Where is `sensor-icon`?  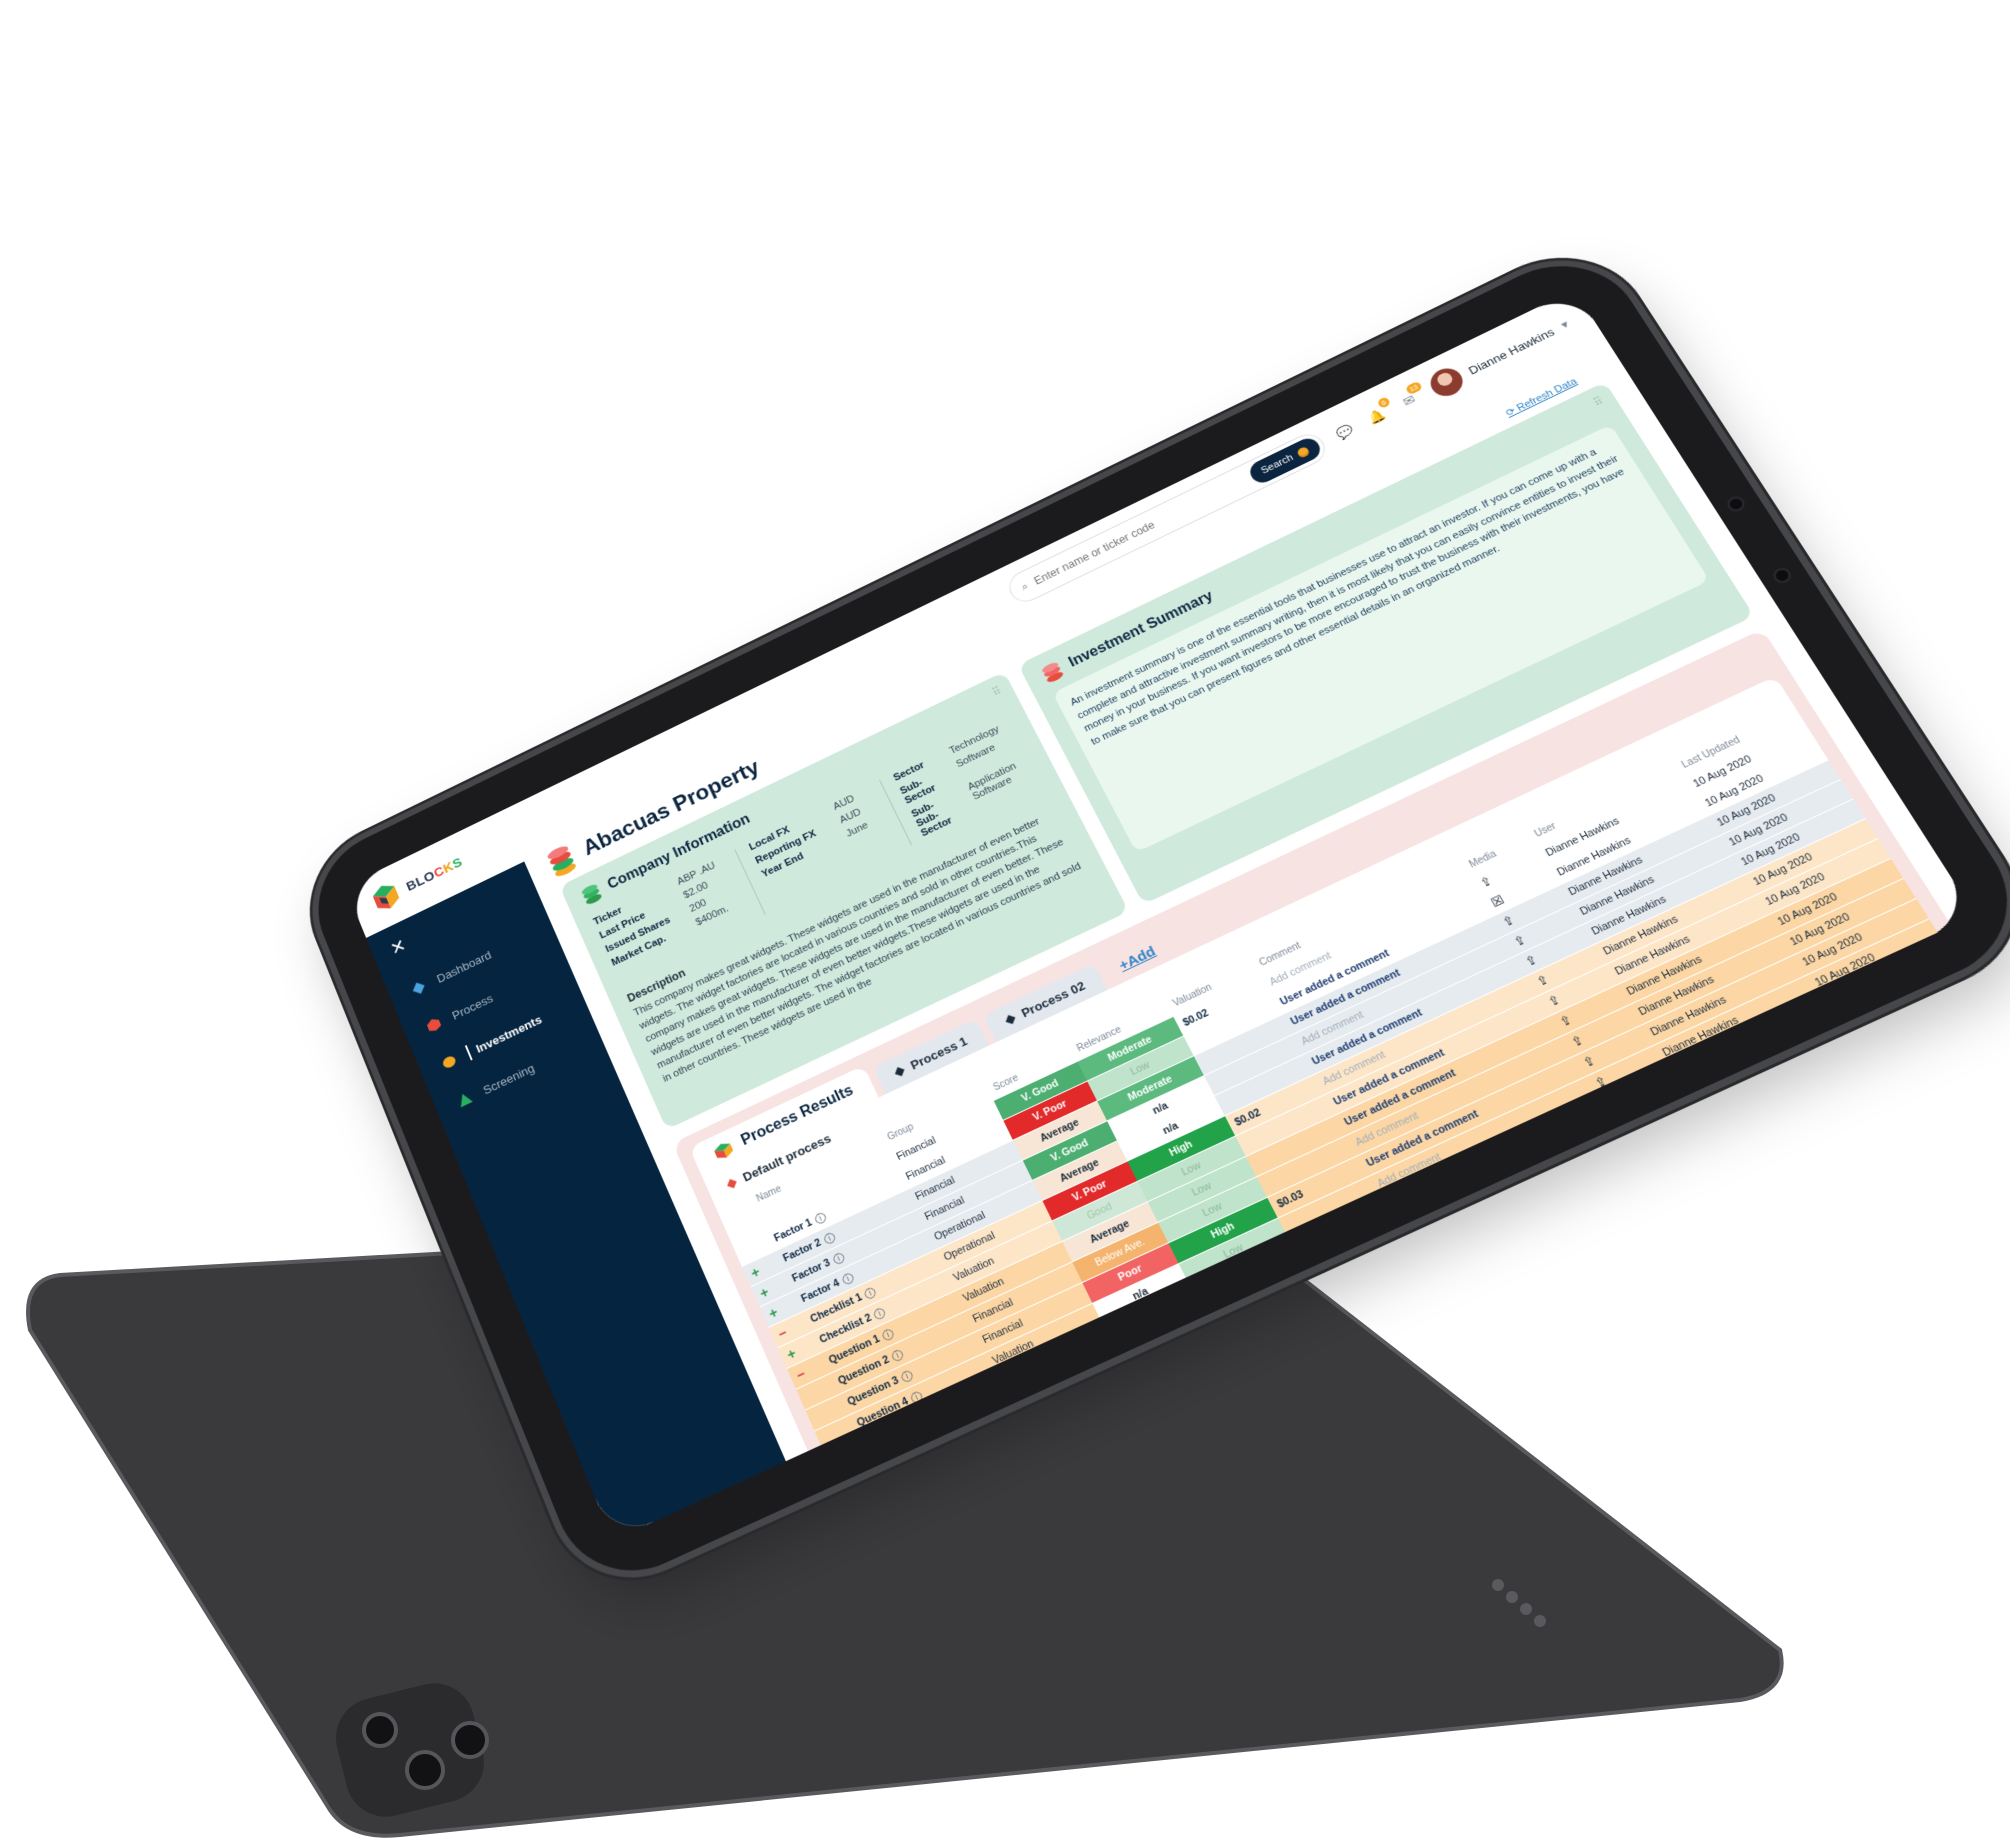 sensor-icon is located at coordinates (1782, 575).